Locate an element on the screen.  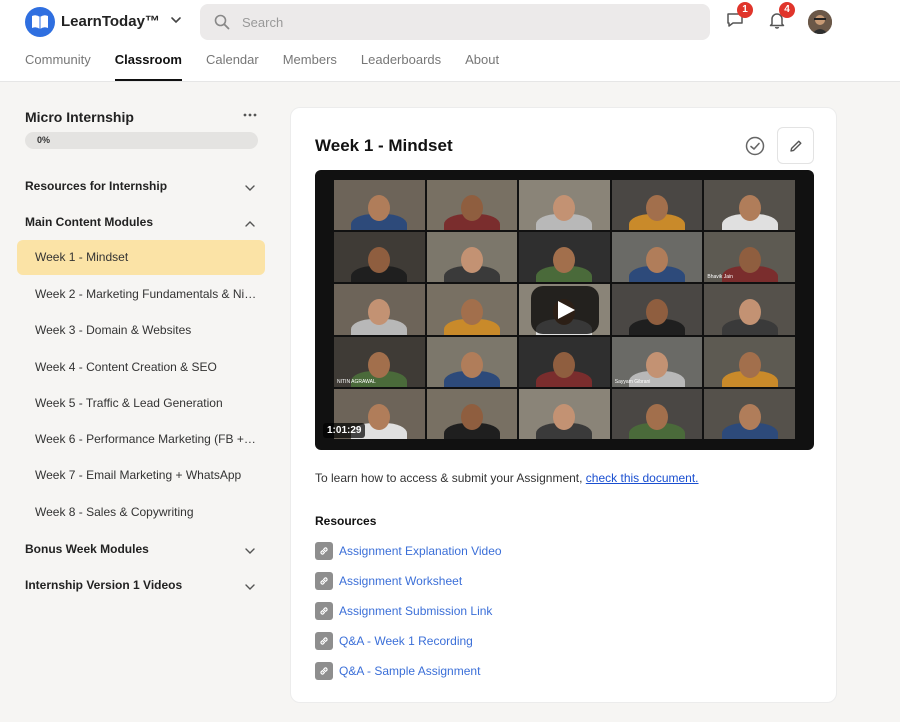
participant-name: NITIN AGRAWAL is located at coordinates (356, 381).